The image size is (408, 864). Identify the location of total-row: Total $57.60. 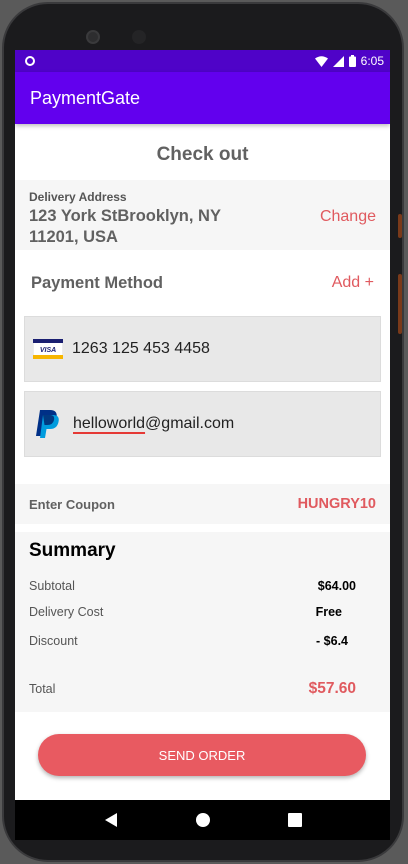
(192, 689).